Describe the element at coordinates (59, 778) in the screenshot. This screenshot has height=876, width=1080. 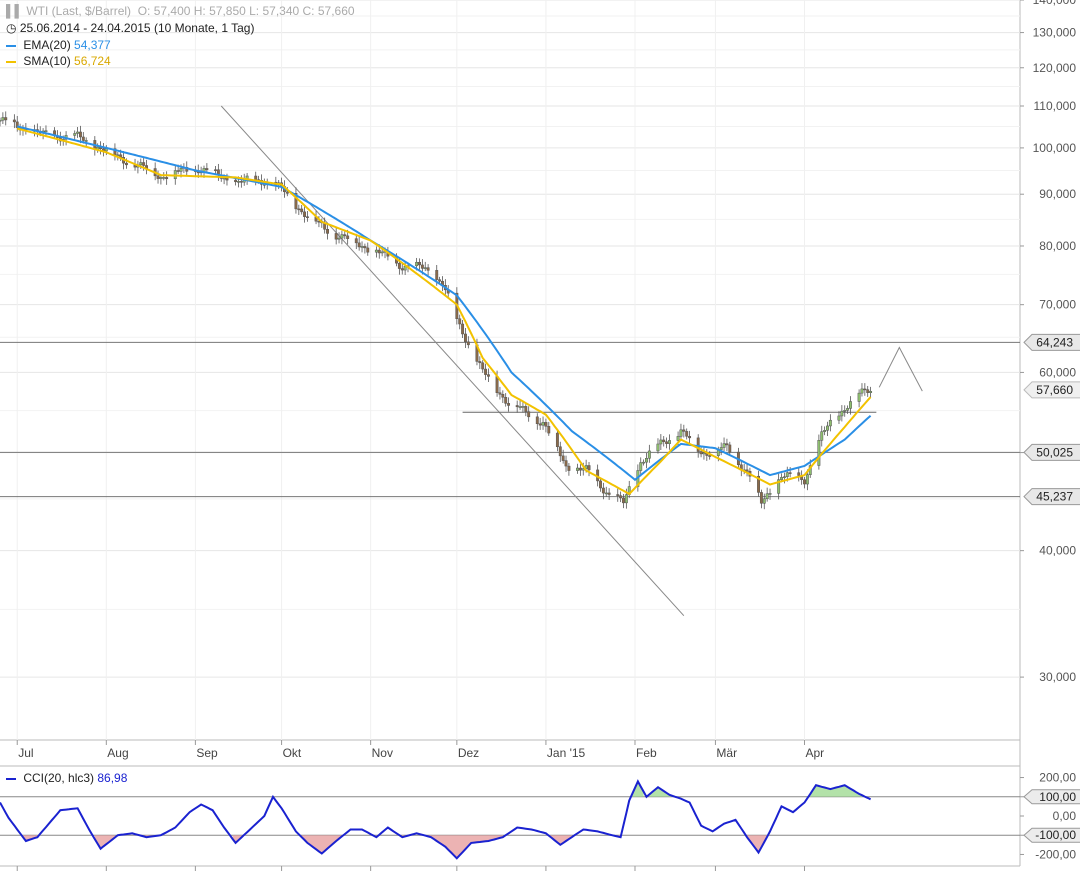
I see `cci-label: CCI(20, hlc3)` at that location.